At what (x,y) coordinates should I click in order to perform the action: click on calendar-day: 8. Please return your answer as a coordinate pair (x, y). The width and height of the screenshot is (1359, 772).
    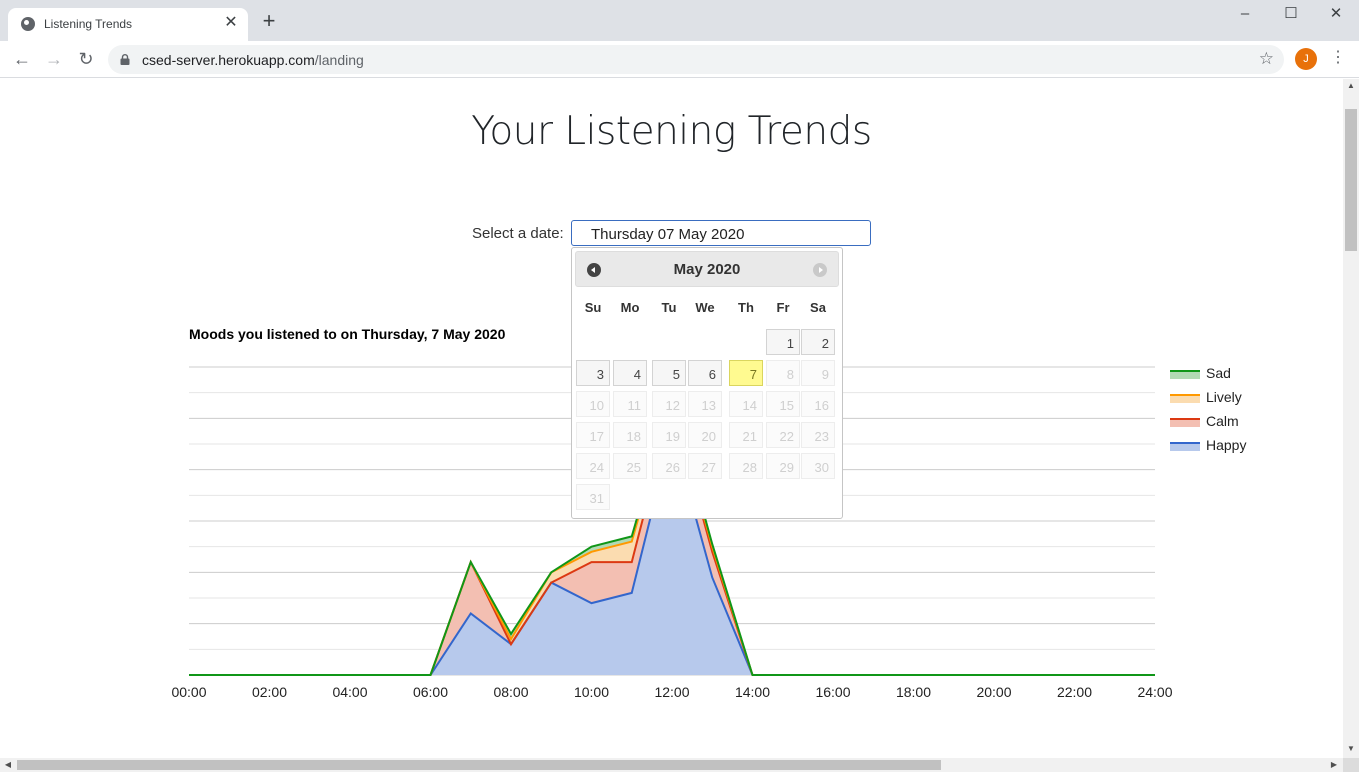
    Looking at the image, I should click on (783, 373).